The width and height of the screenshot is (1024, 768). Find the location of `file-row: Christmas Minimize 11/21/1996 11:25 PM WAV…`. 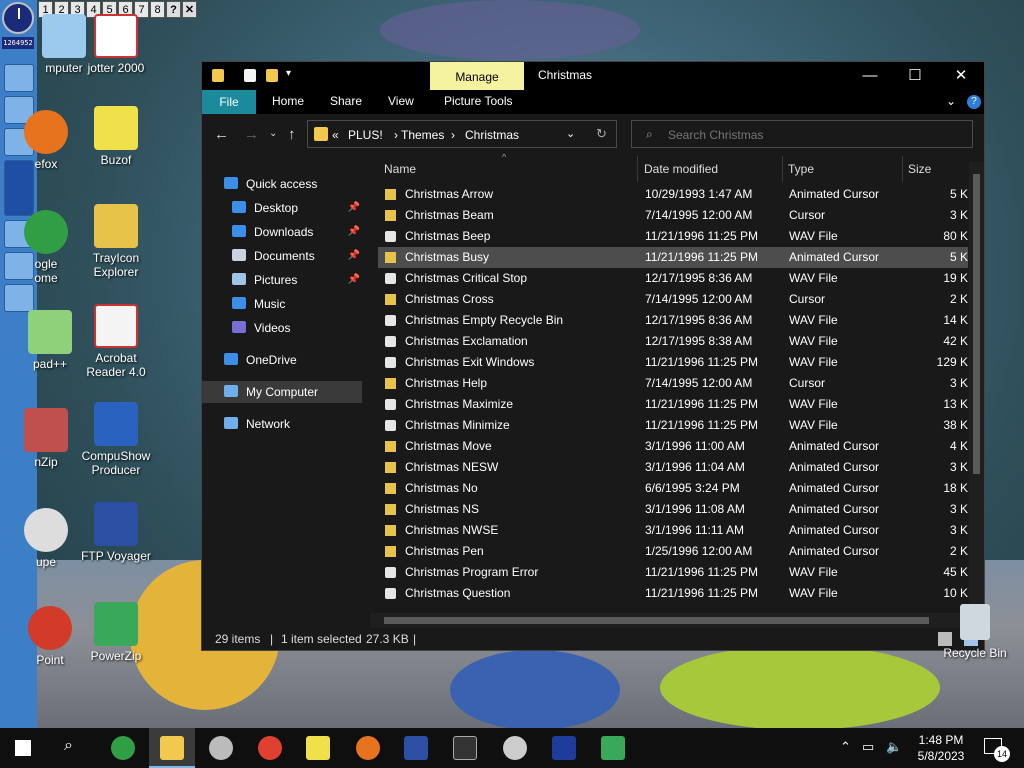

file-row: Christmas Minimize 11/21/1996 11:25 PM WAV… is located at coordinates (673, 425).